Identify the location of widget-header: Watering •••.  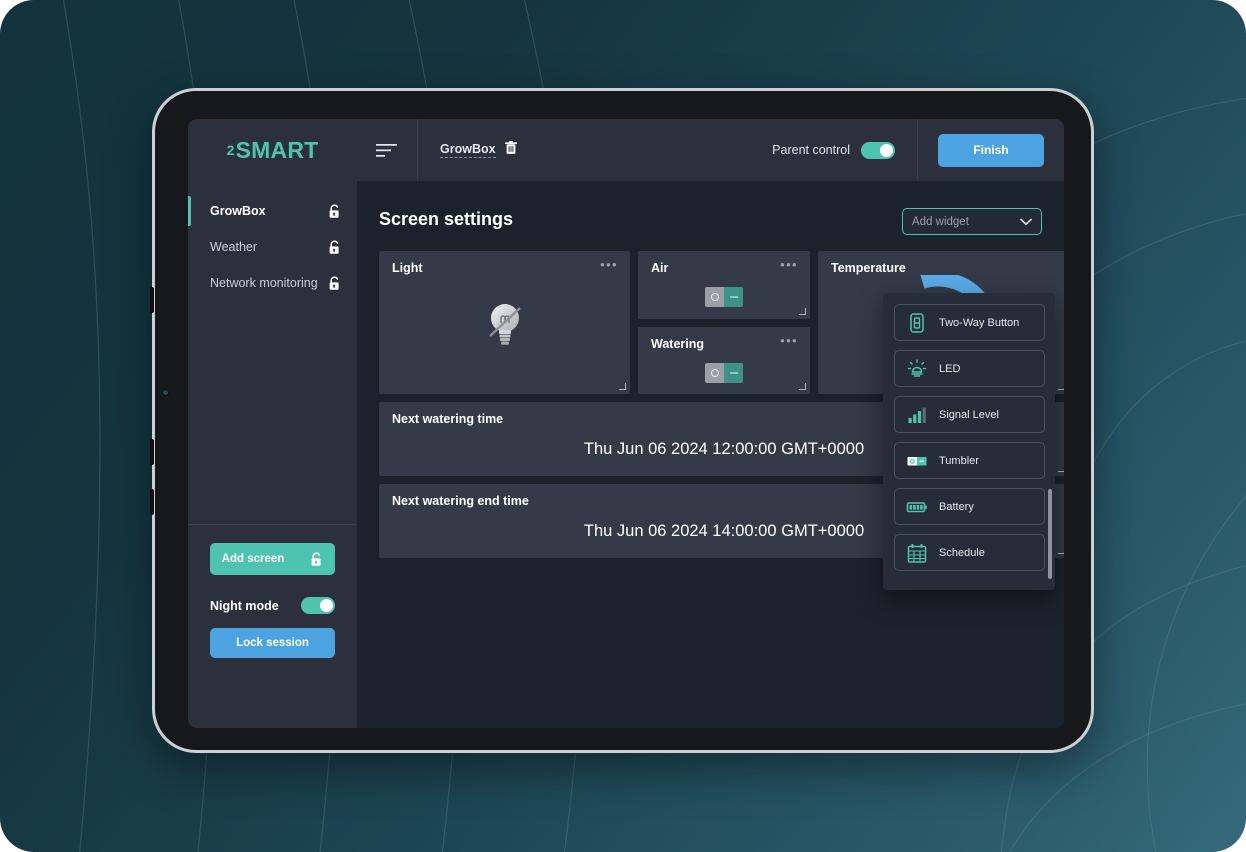
(724, 339).